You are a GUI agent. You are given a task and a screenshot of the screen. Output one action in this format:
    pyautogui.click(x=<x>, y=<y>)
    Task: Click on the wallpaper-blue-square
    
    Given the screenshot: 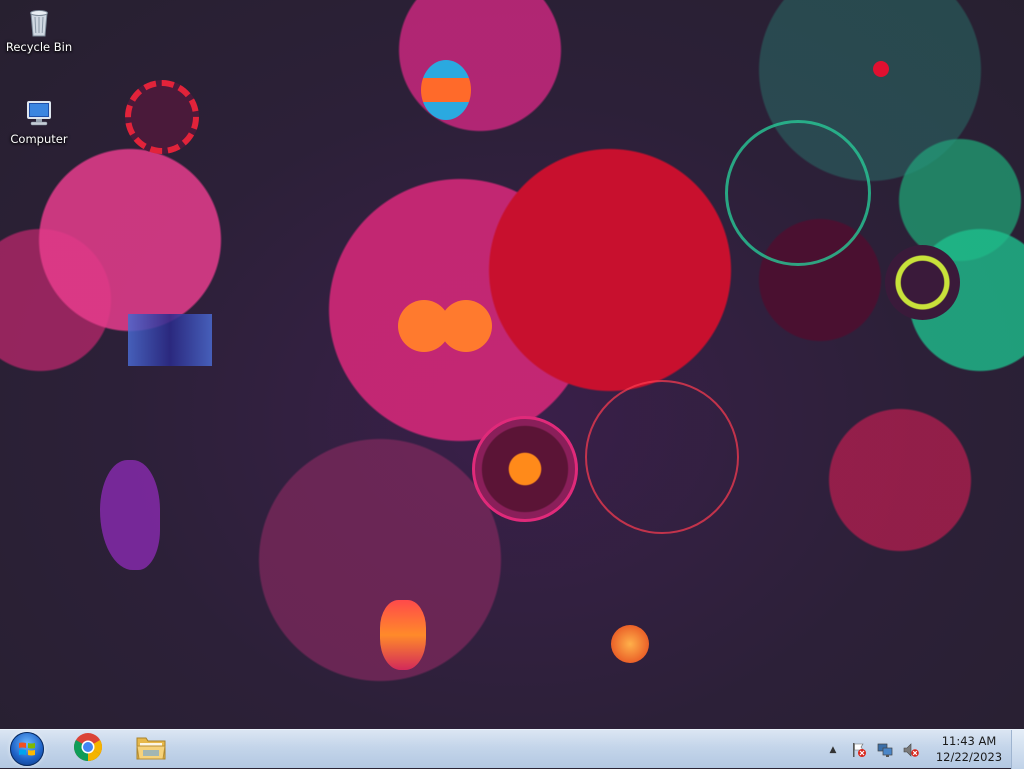 What is the action you would take?
    pyautogui.click(x=170, y=340)
    